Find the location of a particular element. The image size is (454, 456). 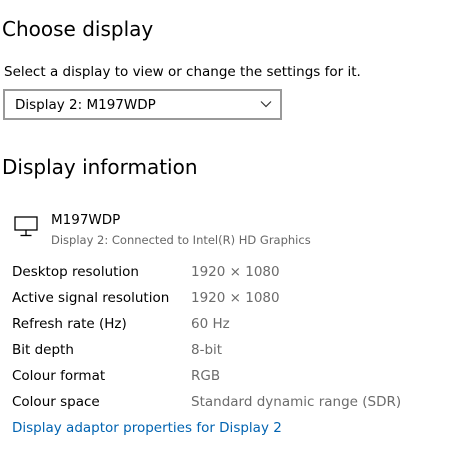

info-label: Bit depth is located at coordinates (43, 350).